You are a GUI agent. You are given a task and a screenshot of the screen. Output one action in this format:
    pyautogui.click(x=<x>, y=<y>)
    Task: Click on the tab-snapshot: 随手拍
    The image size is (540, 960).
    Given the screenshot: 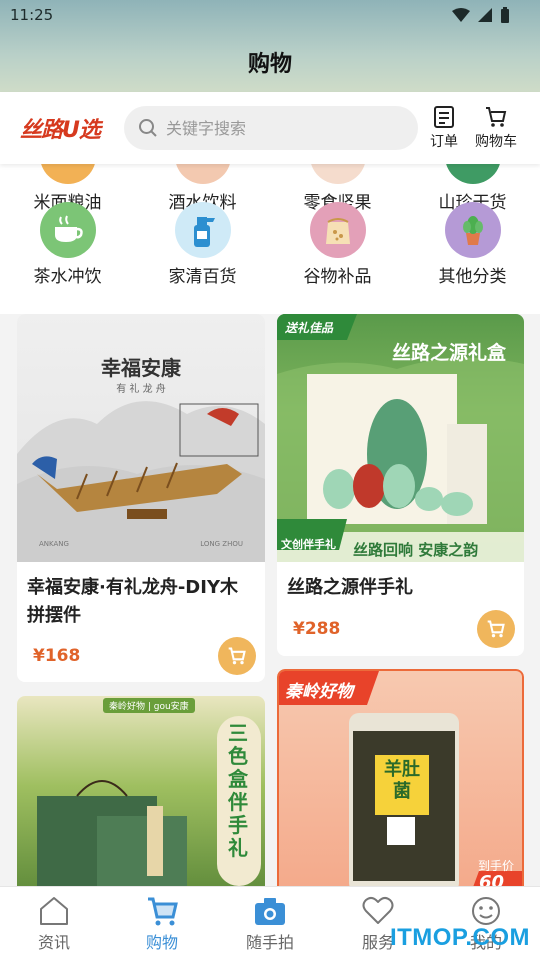 What is the action you would take?
    pyautogui.click(x=270, y=923)
    